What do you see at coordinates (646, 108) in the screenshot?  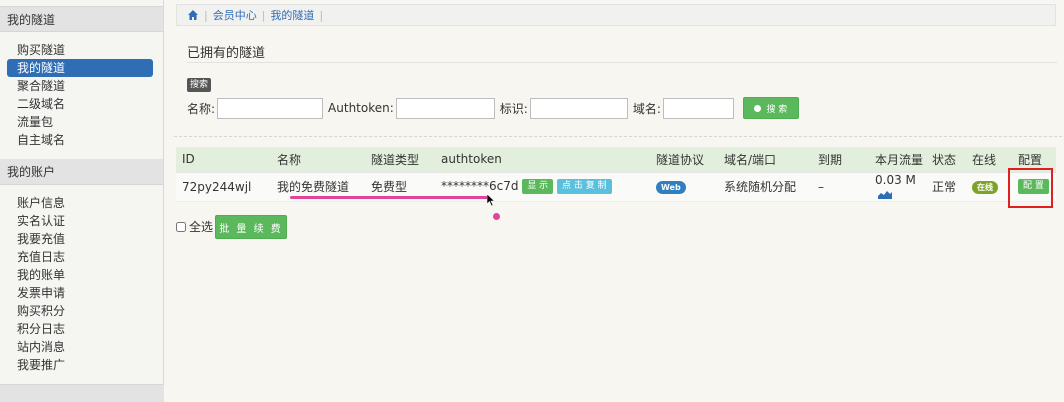 I see `domain-label: 域名:` at bounding box center [646, 108].